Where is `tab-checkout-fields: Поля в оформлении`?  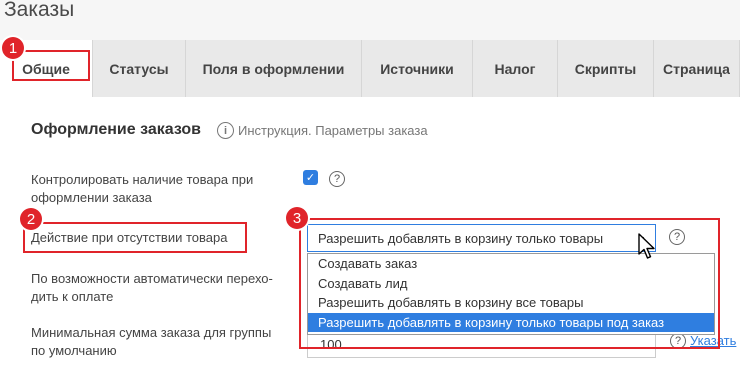
tab-checkout-fields: Поля в оформлении is located at coordinates (274, 68).